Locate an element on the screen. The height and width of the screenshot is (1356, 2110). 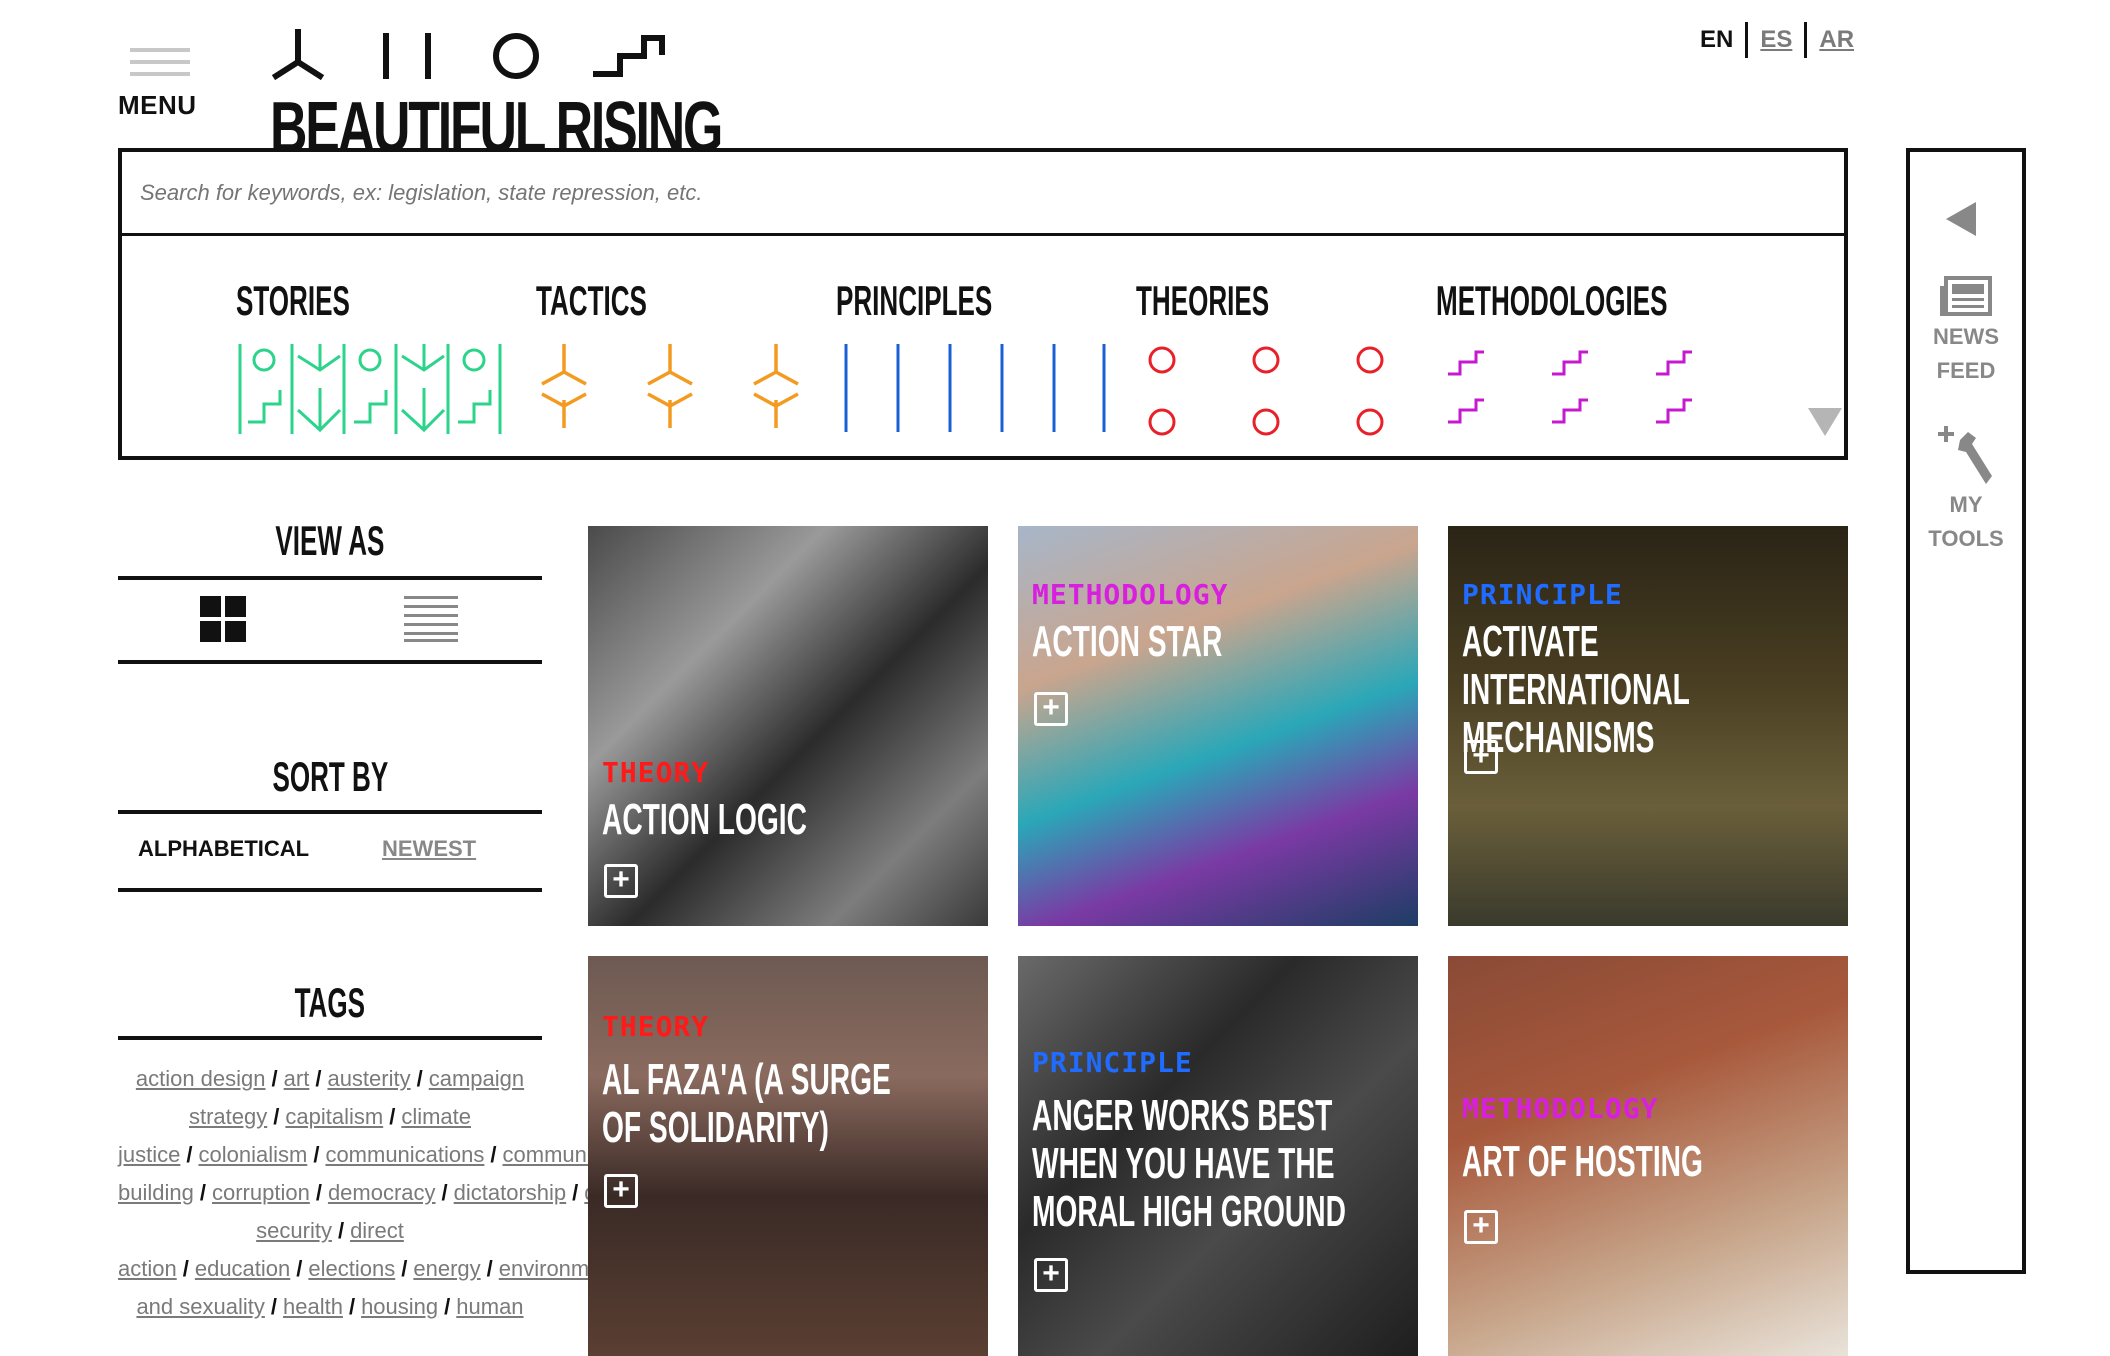
view-as-heading: VIEW AS is located at coordinates (330, 541).